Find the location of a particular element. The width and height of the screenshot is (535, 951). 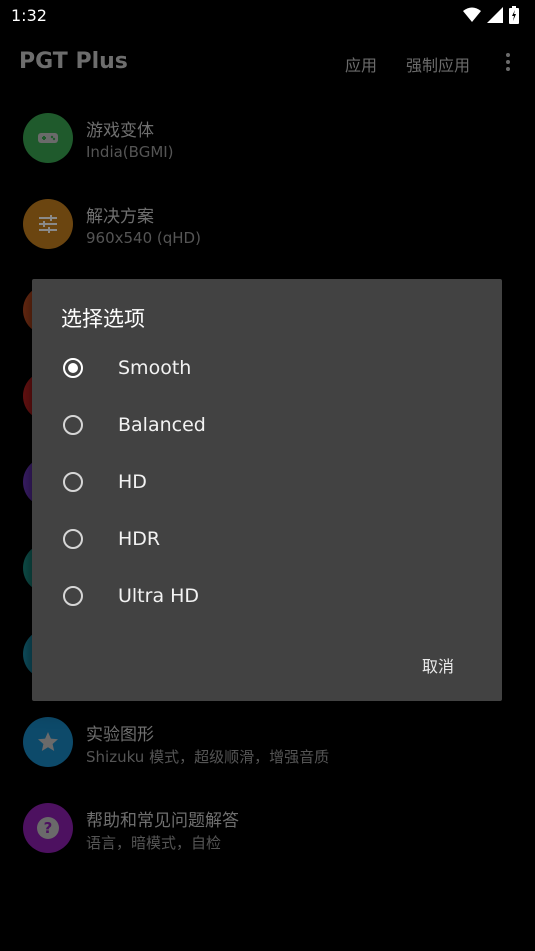

option-label: Smooth is located at coordinates (155, 368).